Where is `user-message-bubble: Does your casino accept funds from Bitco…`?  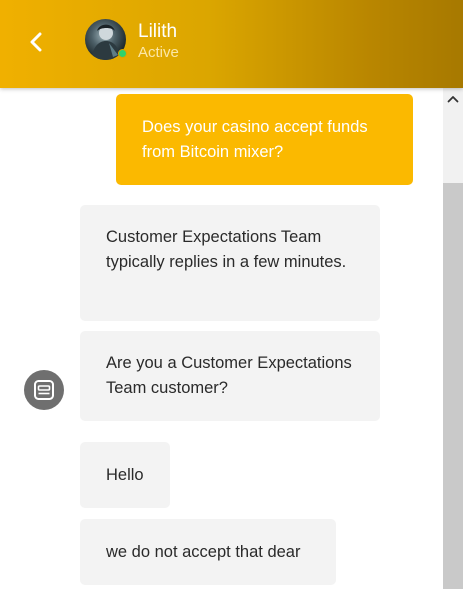
user-message-bubble: Does your casino accept funds from Bitco… is located at coordinates (264, 139).